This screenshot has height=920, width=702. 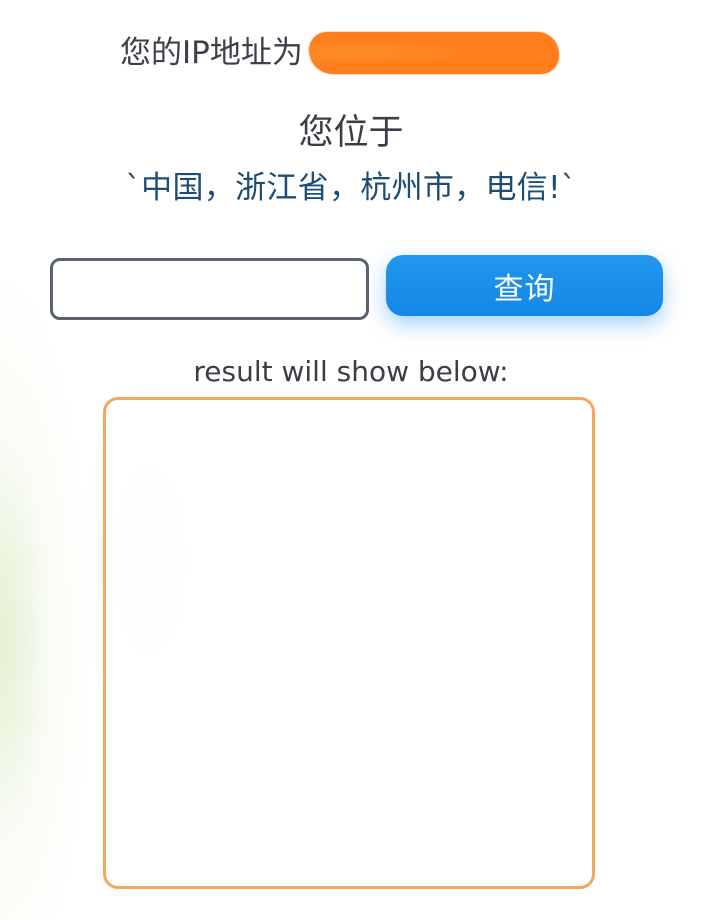 I want to click on location-heading: 您位于, so click(x=351, y=133).